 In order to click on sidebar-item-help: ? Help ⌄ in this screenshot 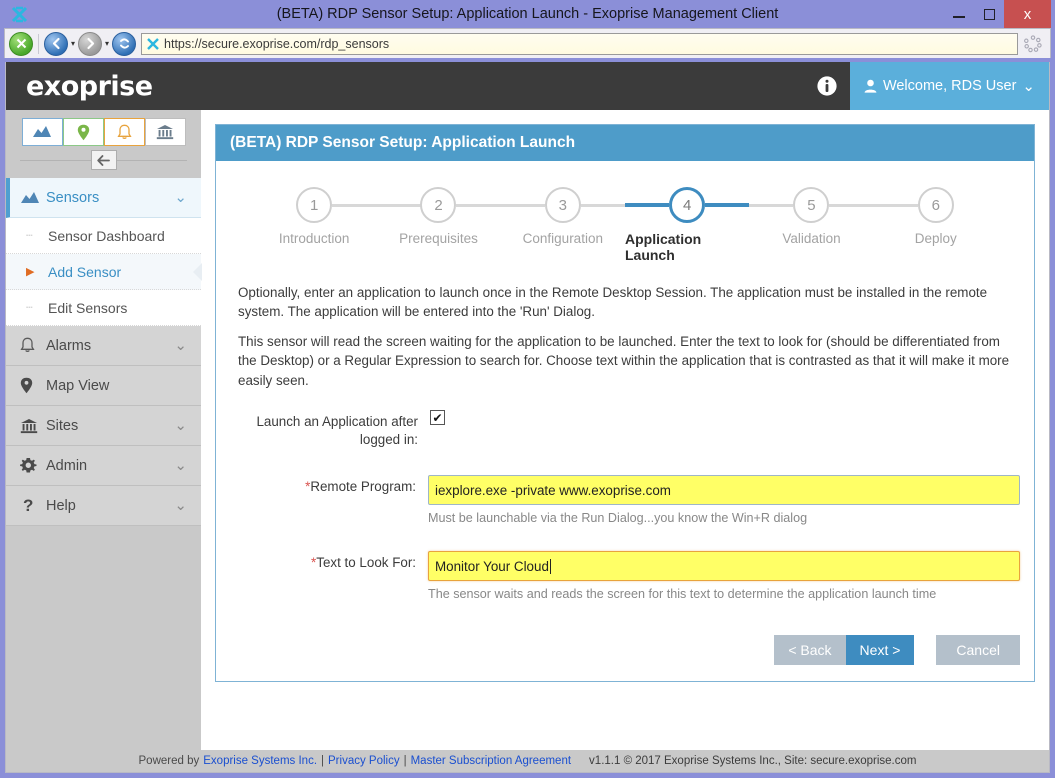, I will do `click(103, 506)`.